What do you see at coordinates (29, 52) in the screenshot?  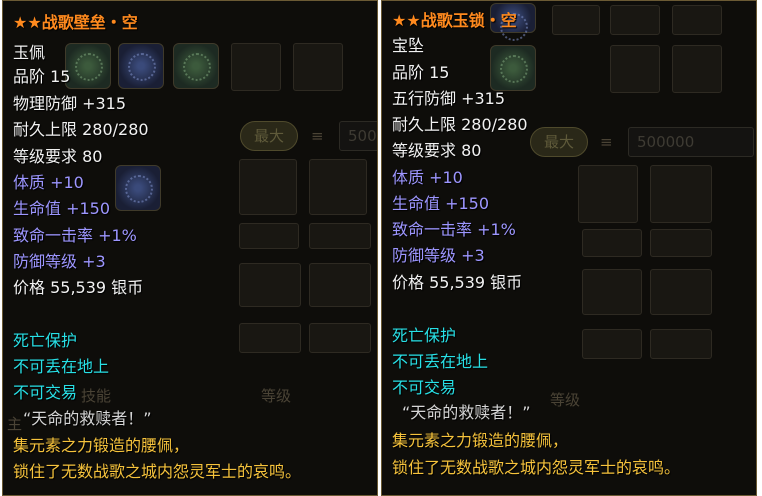 I see `item-slot-type: 玉佩` at bounding box center [29, 52].